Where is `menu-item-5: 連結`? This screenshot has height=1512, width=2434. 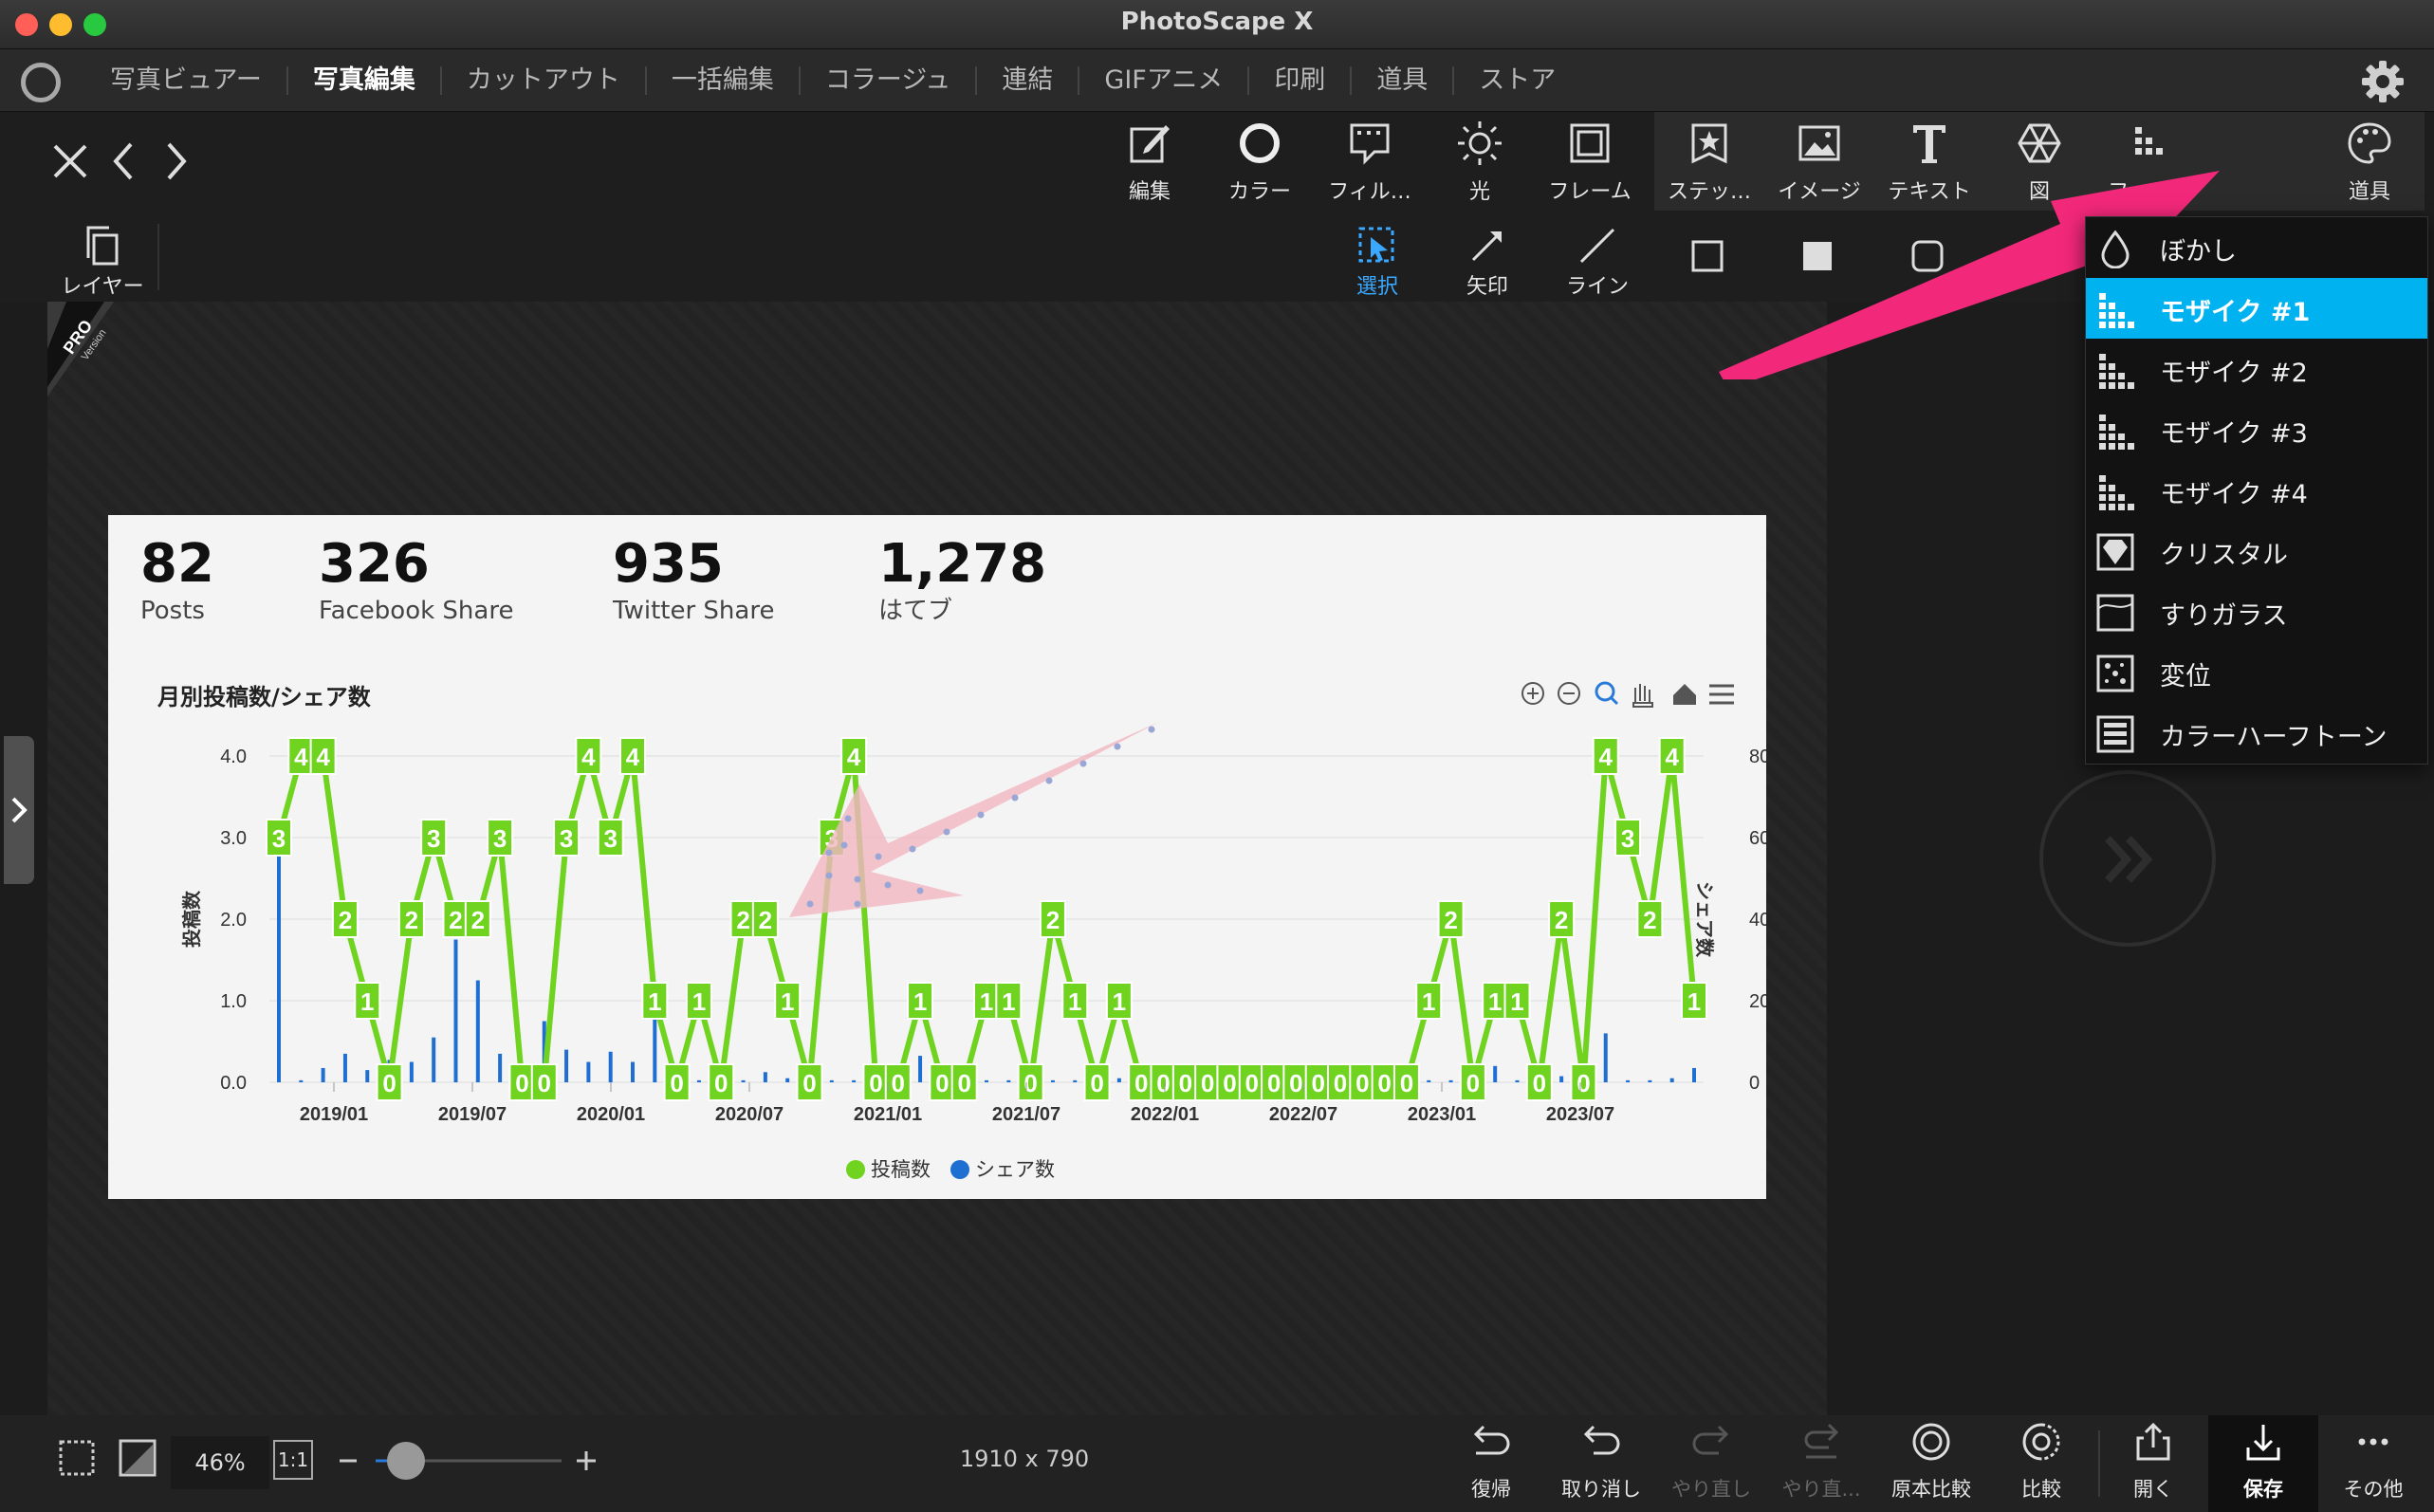
menu-item-5: 連結 is located at coordinates (1026, 80).